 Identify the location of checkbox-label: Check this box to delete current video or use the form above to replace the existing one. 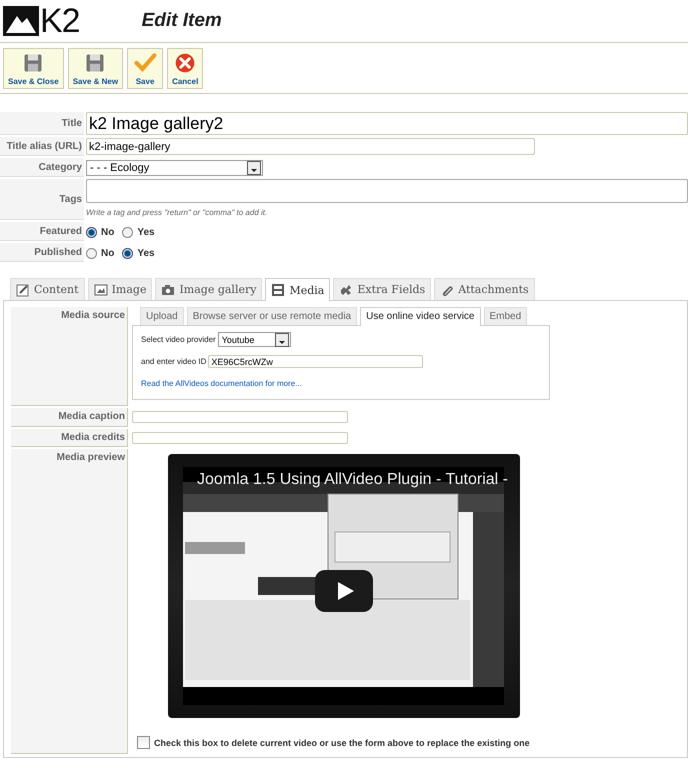
(342, 743).